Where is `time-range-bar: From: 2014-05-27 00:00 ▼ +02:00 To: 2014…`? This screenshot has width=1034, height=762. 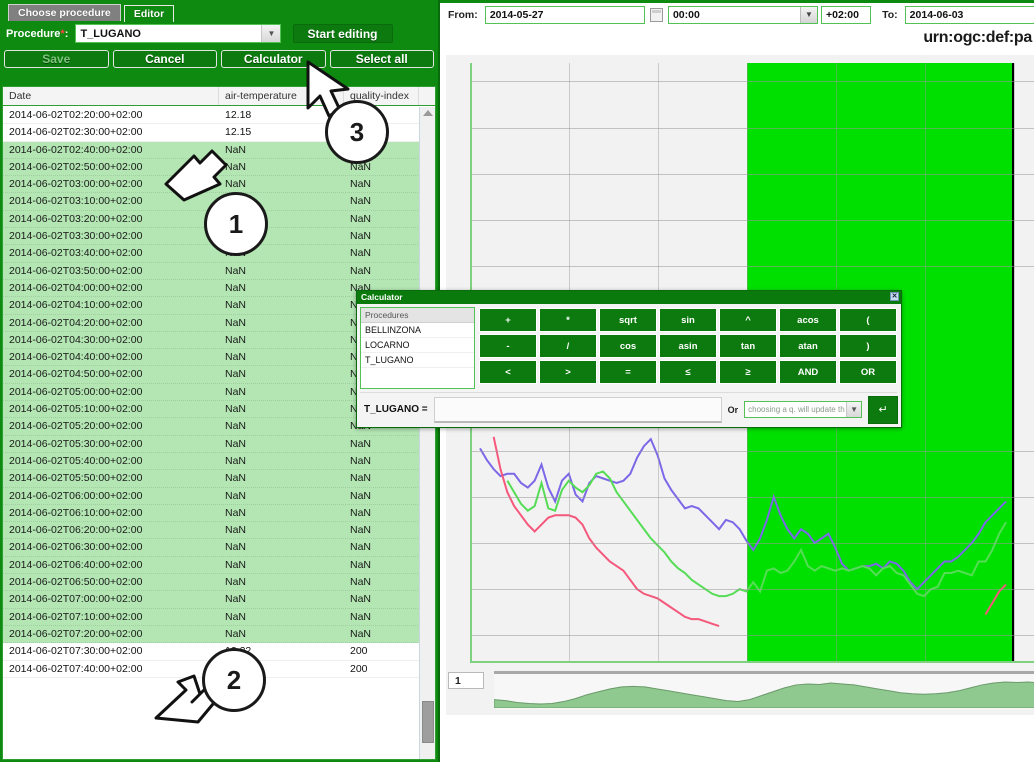 time-range-bar: From: 2014-05-27 00:00 ▼ +02:00 To: 2014… is located at coordinates (737, 15).